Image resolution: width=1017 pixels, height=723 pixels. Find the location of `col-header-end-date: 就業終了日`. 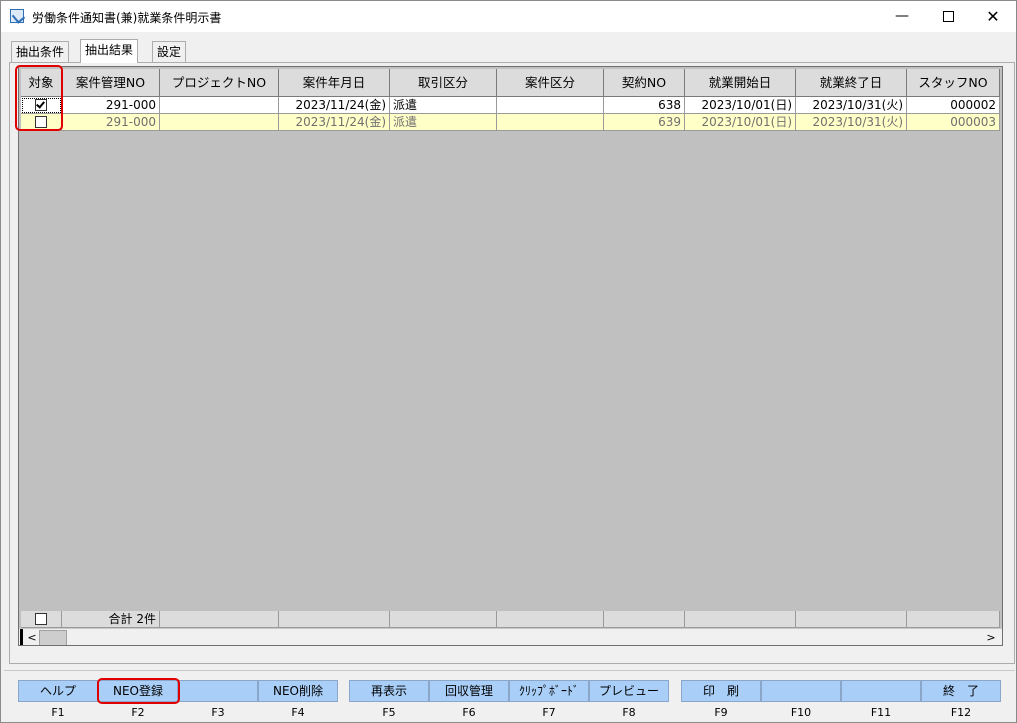

col-header-end-date: 就業終了日 is located at coordinates (851, 83).